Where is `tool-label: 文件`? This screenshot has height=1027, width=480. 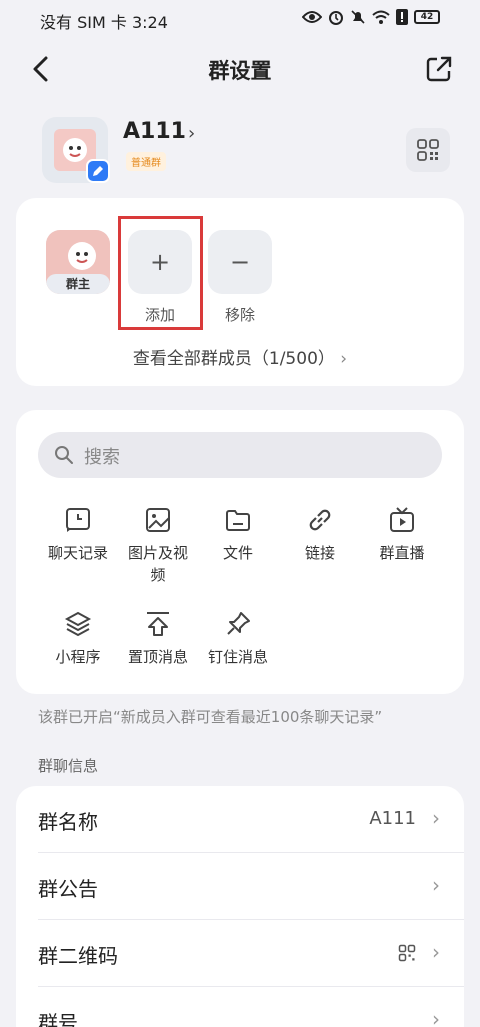
tool-label: 文件 is located at coordinates (237, 553).